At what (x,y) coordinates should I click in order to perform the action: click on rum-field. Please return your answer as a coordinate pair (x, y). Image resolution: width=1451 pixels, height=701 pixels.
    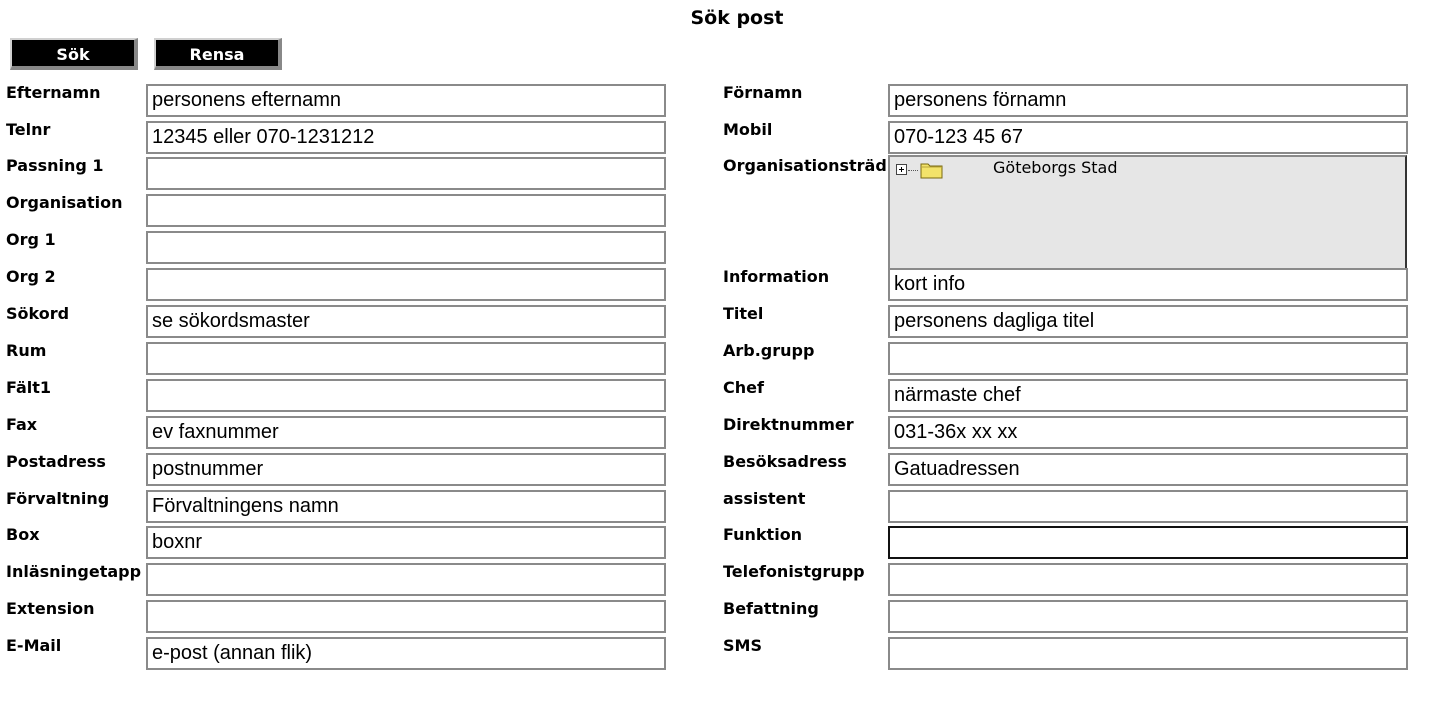
    Looking at the image, I should click on (406, 358).